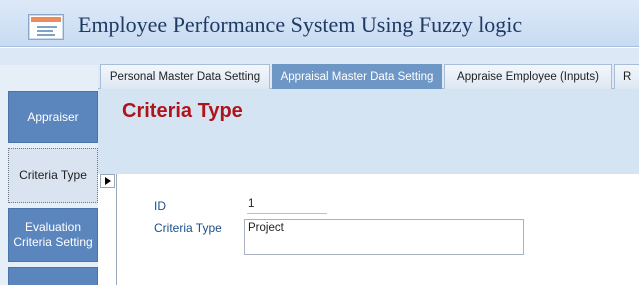 This screenshot has width=639, height=285. What do you see at coordinates (182, 111) in the screenshot?
I see `form-title: Criteria Type` at bounding box center [182, 111].